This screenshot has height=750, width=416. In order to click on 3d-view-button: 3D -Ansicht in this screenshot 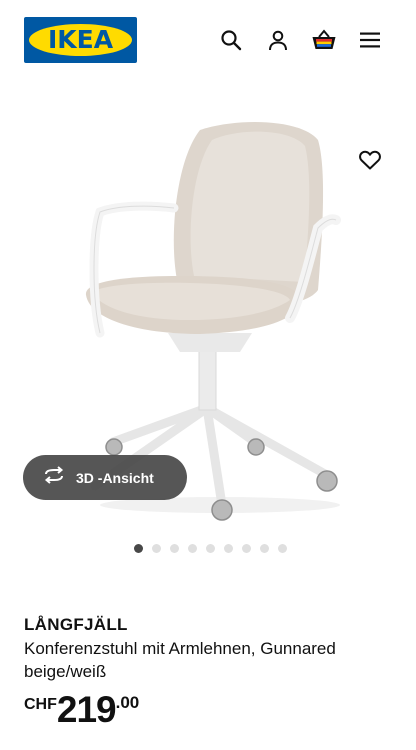, I will do `click(105, 477)`.